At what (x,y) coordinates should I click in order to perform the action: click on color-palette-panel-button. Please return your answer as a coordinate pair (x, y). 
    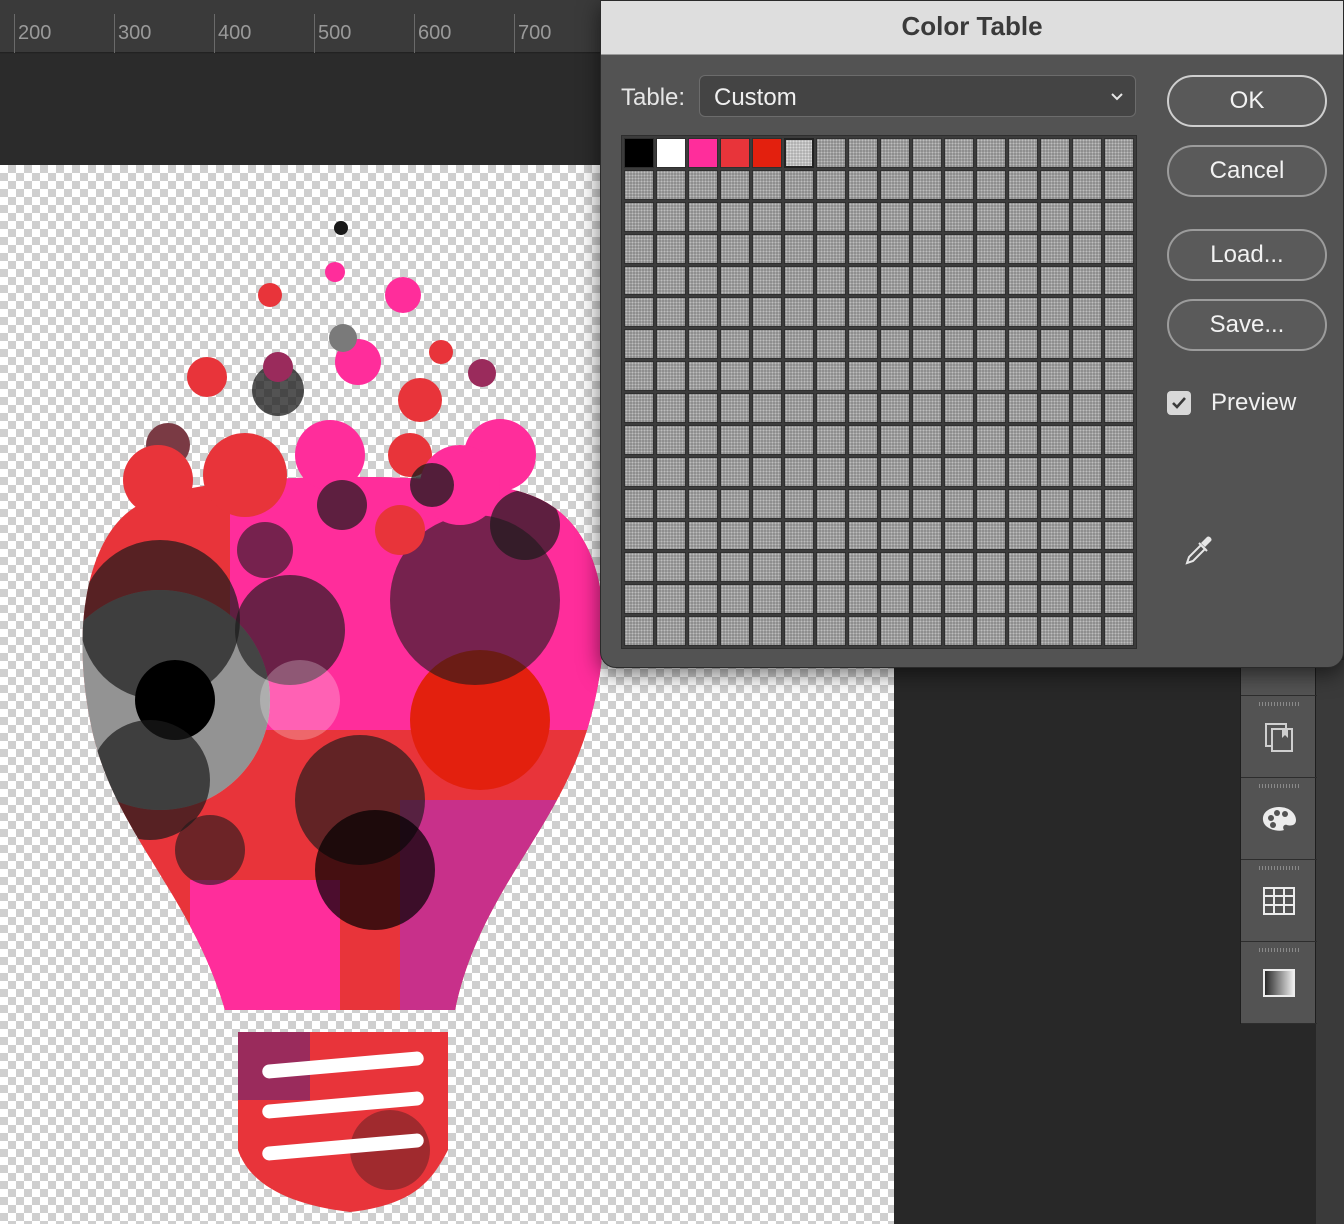
    Looking at the image, I should click on (1279, 819).